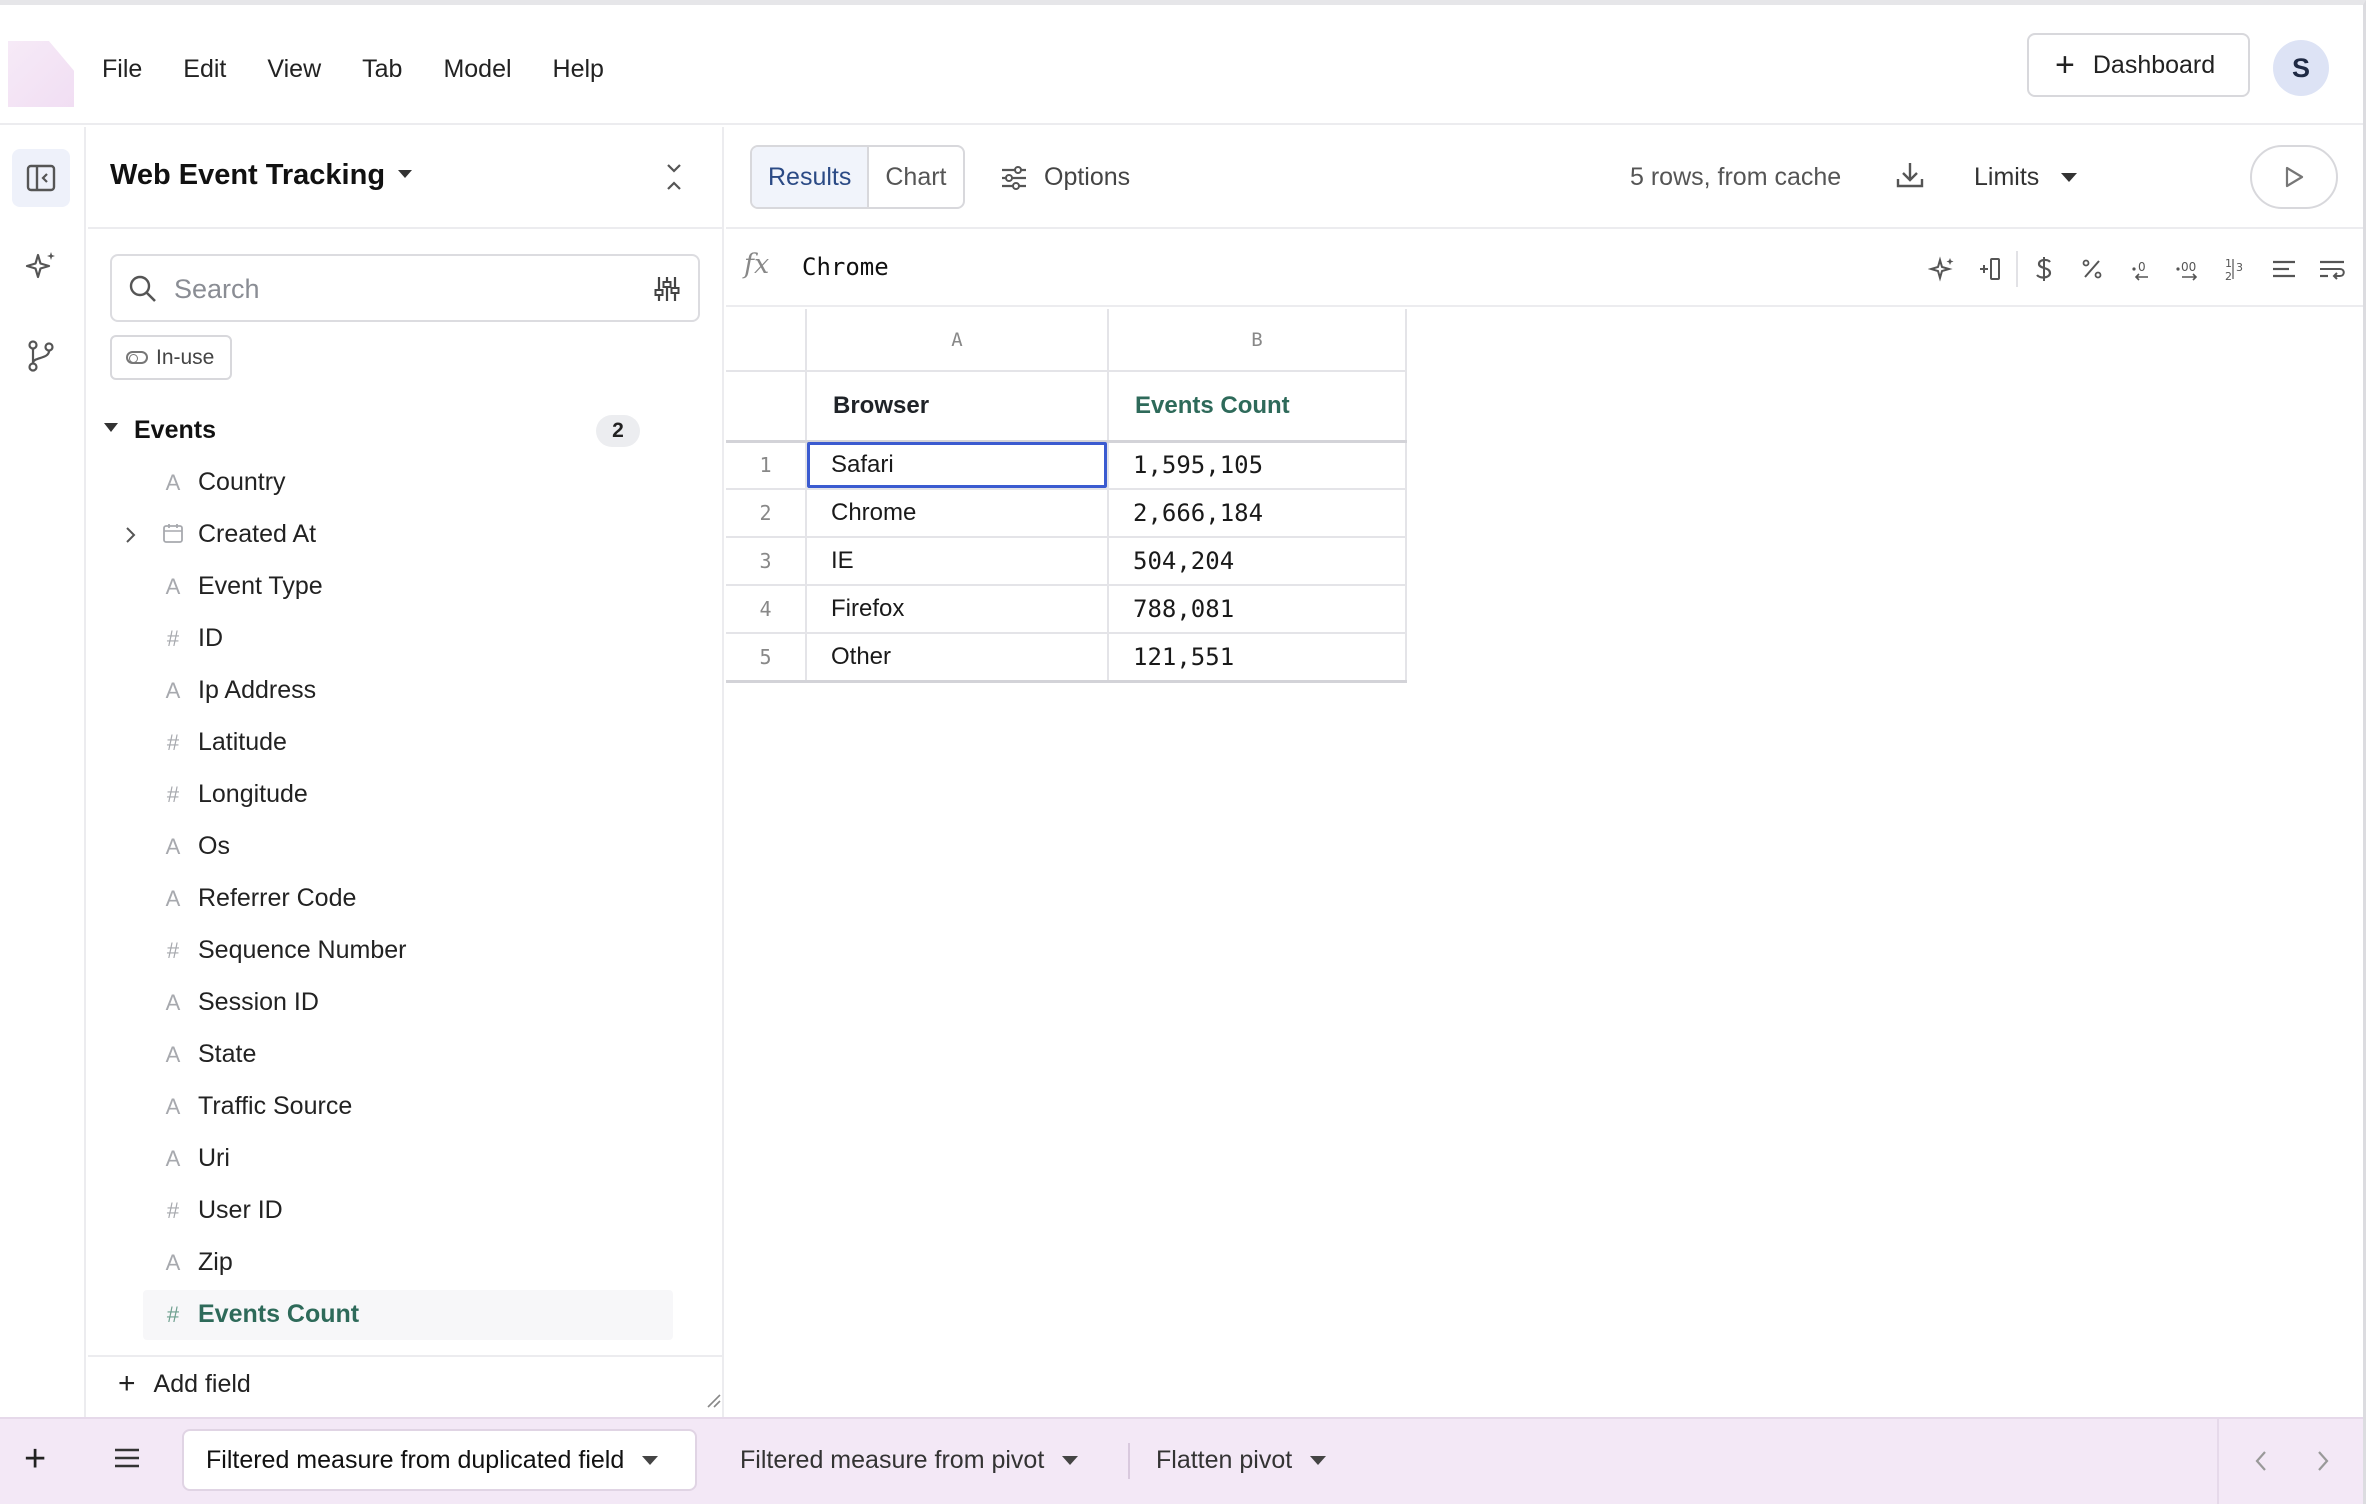 This screenshot has height=1504, width=2366. I want to click on run-query-button, so click(2294, 177).